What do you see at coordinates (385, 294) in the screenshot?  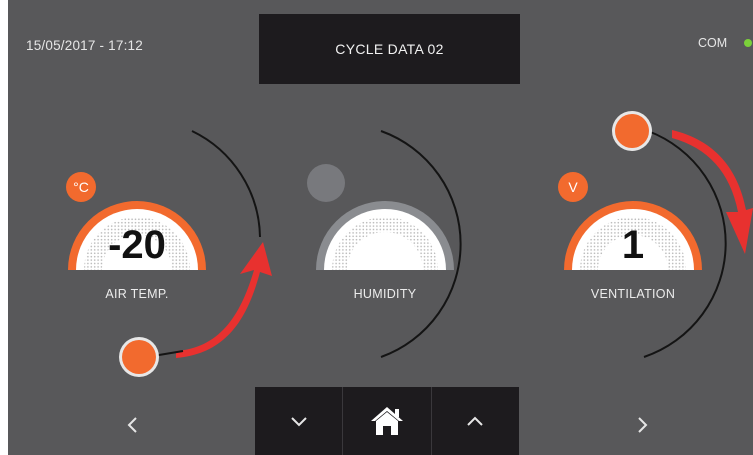 I see `humidity-label: HUMIDITY` at bounding box center [385, 294].